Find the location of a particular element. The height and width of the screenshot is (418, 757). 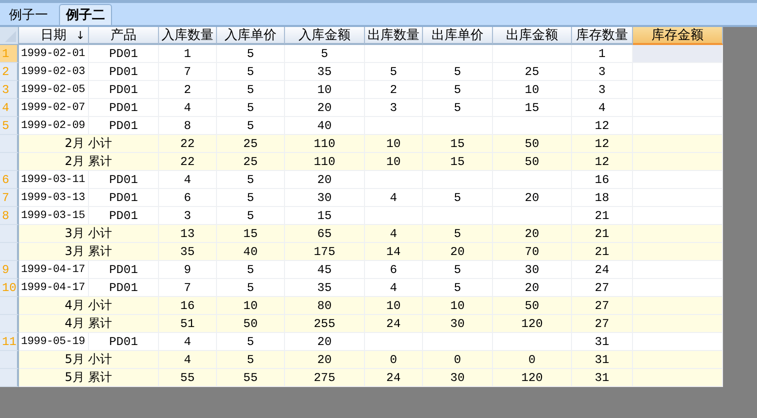

column-header-label: 出库数量 is located at coordinates (394, 35).